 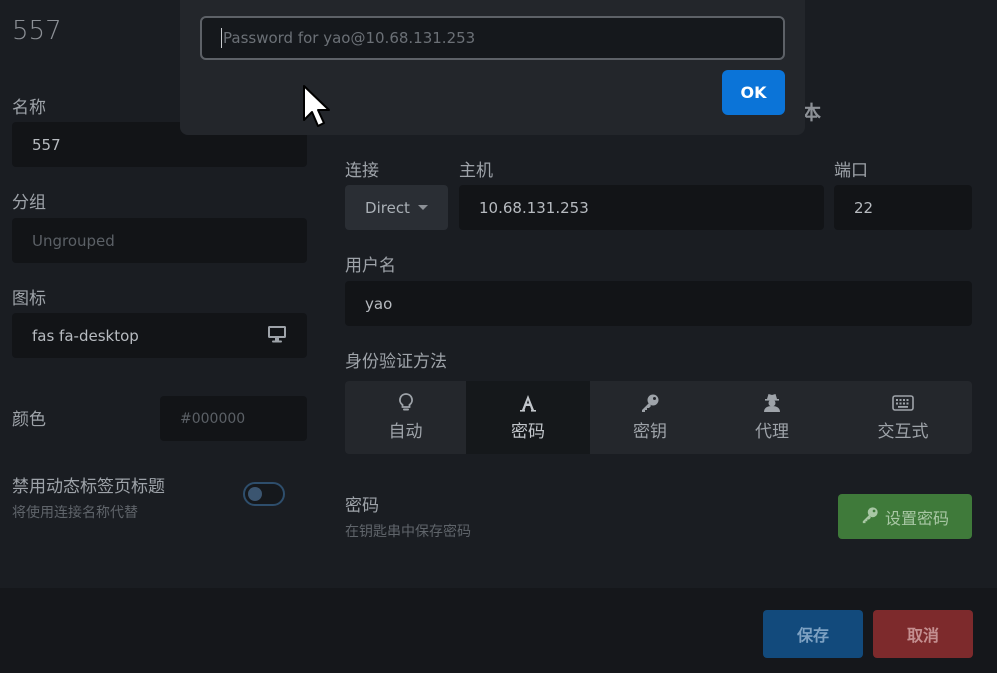 What do you see at coordinates (362, 171) in the screenshot?
I see `connection-label: 连接` at bounding box center [362, 171].